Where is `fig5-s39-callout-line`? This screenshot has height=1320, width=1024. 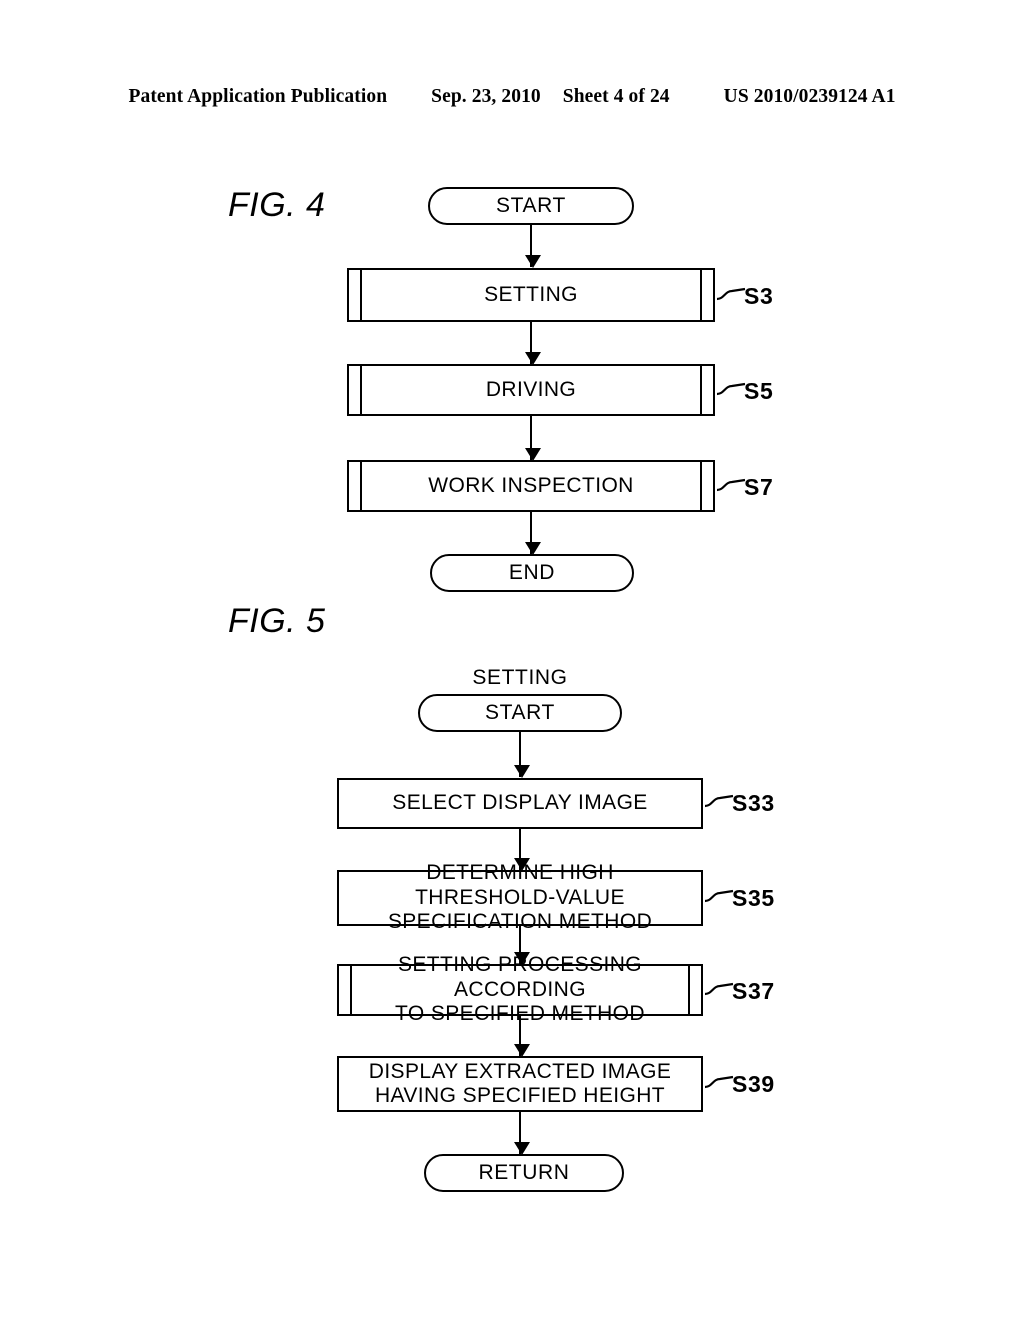 fig5-s39-callout-line is located at coordinates (719, 1082).